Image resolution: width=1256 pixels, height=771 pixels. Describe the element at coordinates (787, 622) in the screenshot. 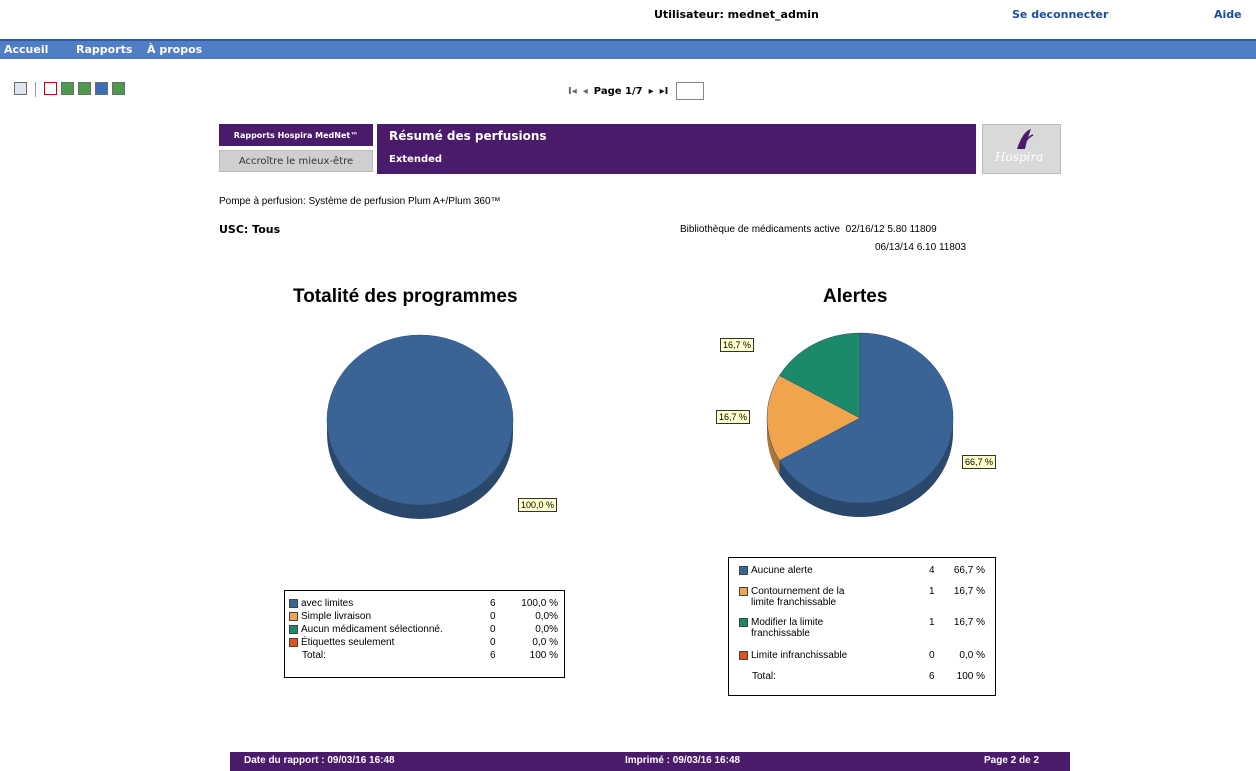

I see `legend-label: Modifier la limite` at that location.